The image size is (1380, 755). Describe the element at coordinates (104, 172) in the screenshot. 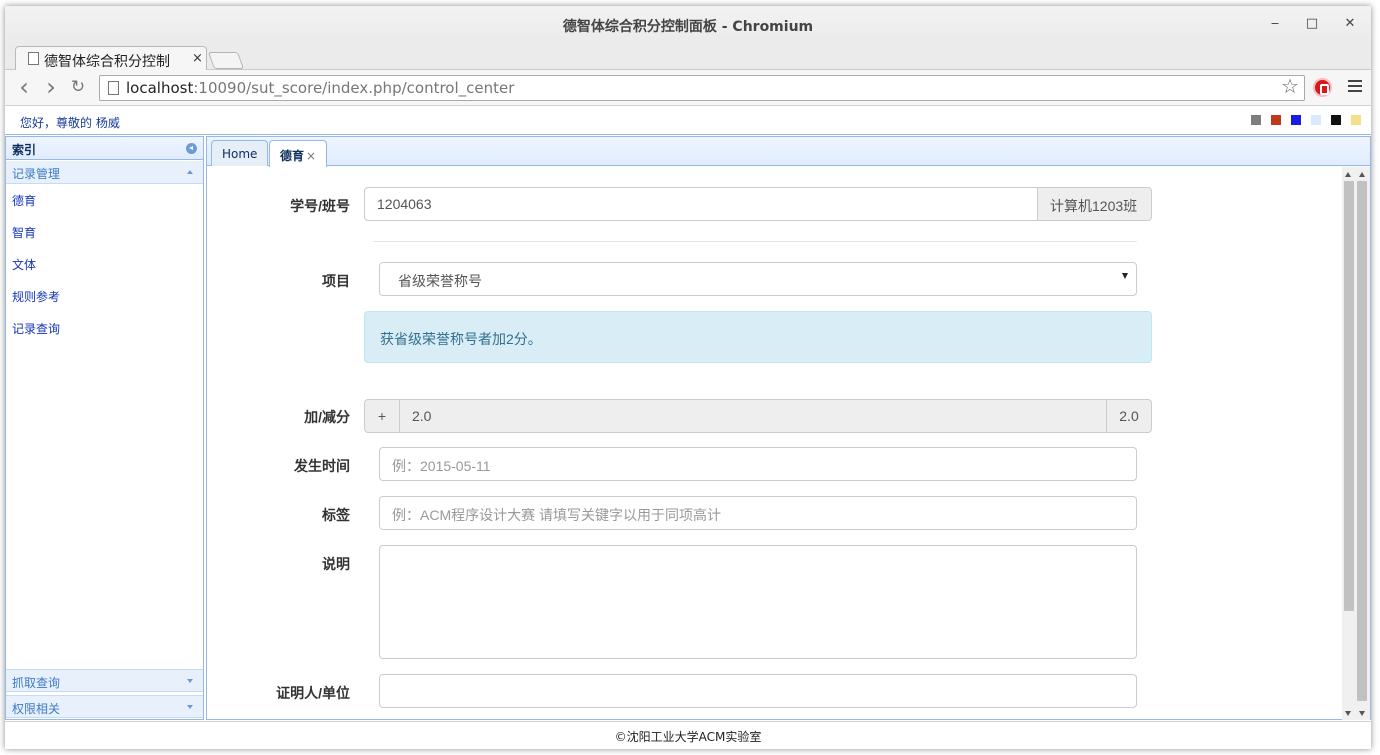

I see `accordion-records-header: 记录管理` at that location.